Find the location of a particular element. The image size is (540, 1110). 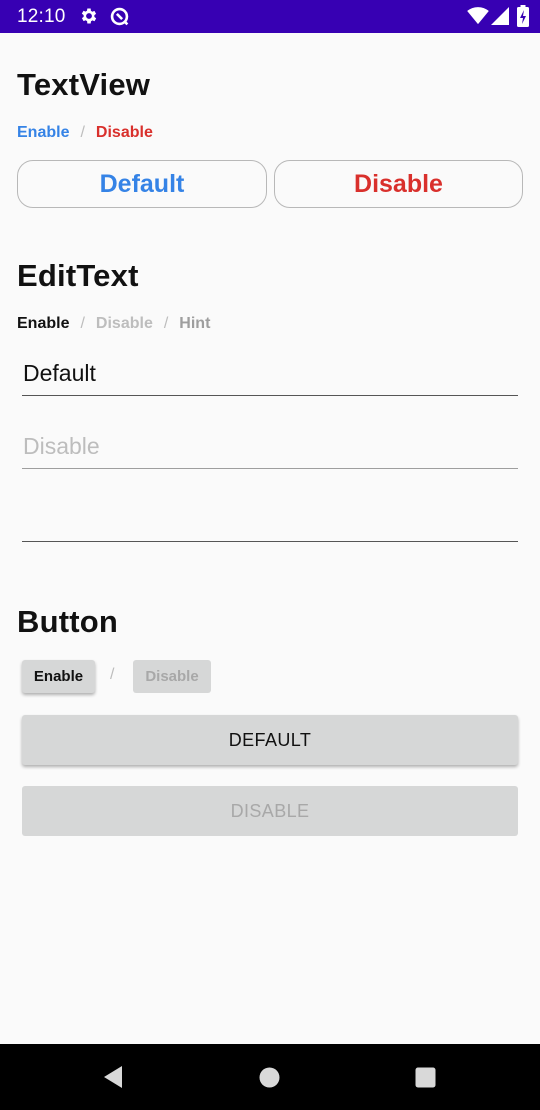

edittext-enable-label: Enable is located at coordinates (43, 323).